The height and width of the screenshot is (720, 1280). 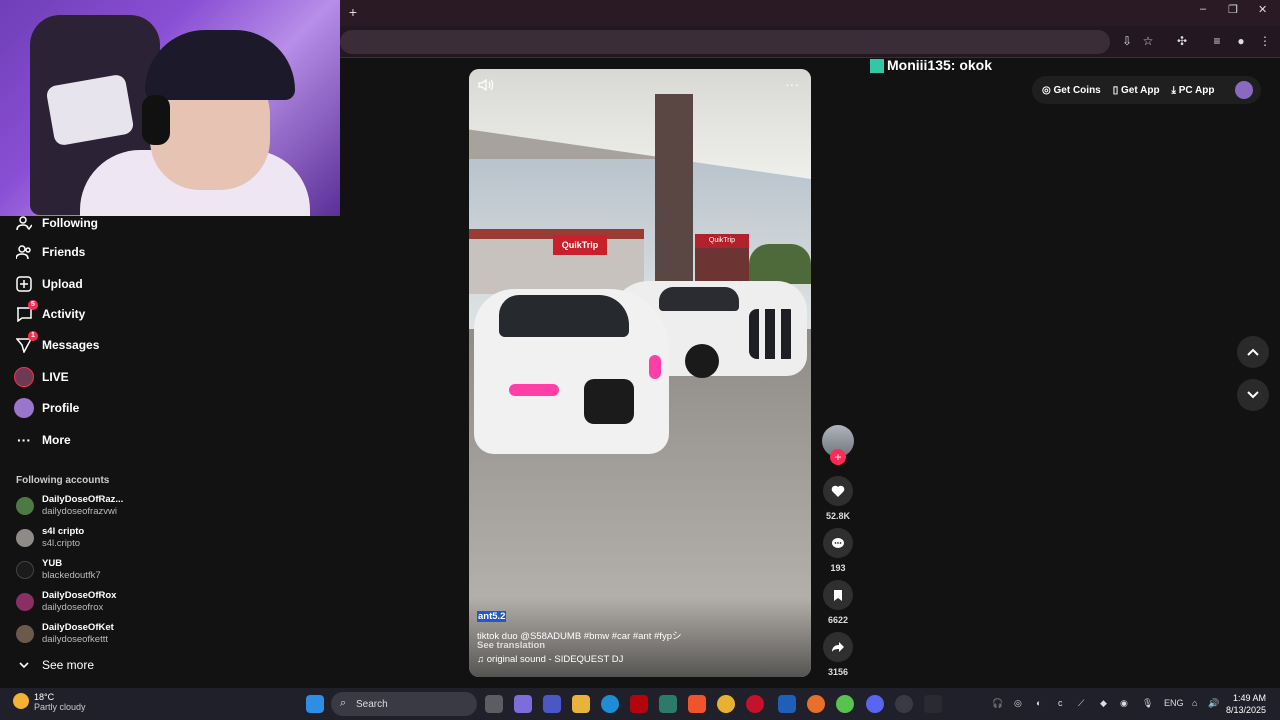 I want to click on tray-icon: ◐, so click(x=1038, y=703).